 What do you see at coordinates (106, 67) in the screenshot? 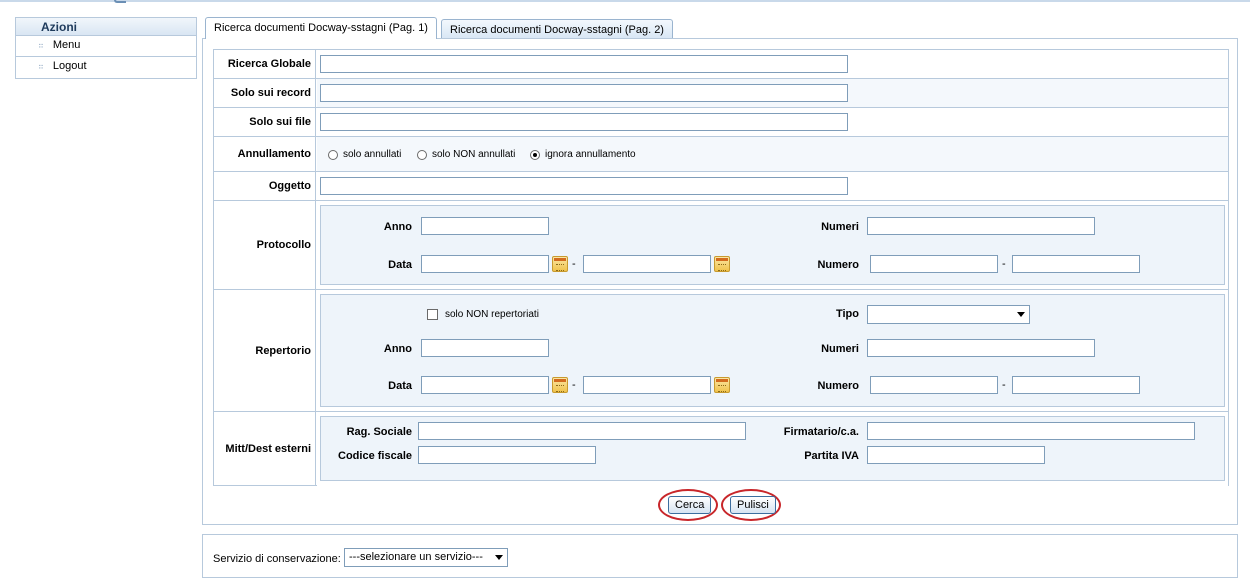
I see `sidebar-item-logout: ⠶ Logout` at bounding box center [106, 67].